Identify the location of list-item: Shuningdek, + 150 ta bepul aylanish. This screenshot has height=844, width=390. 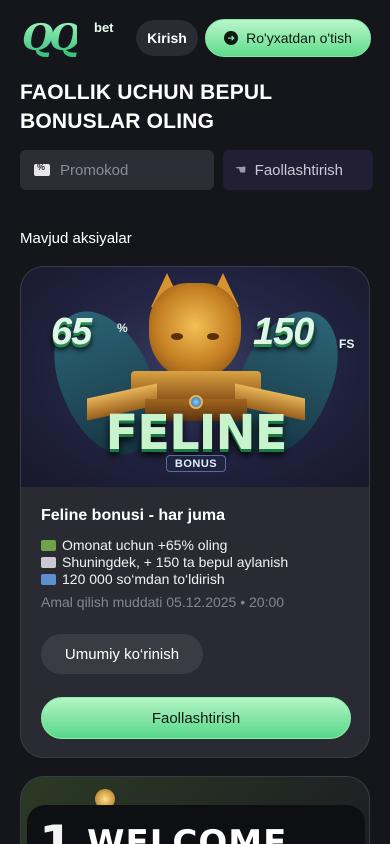
(196, 562).